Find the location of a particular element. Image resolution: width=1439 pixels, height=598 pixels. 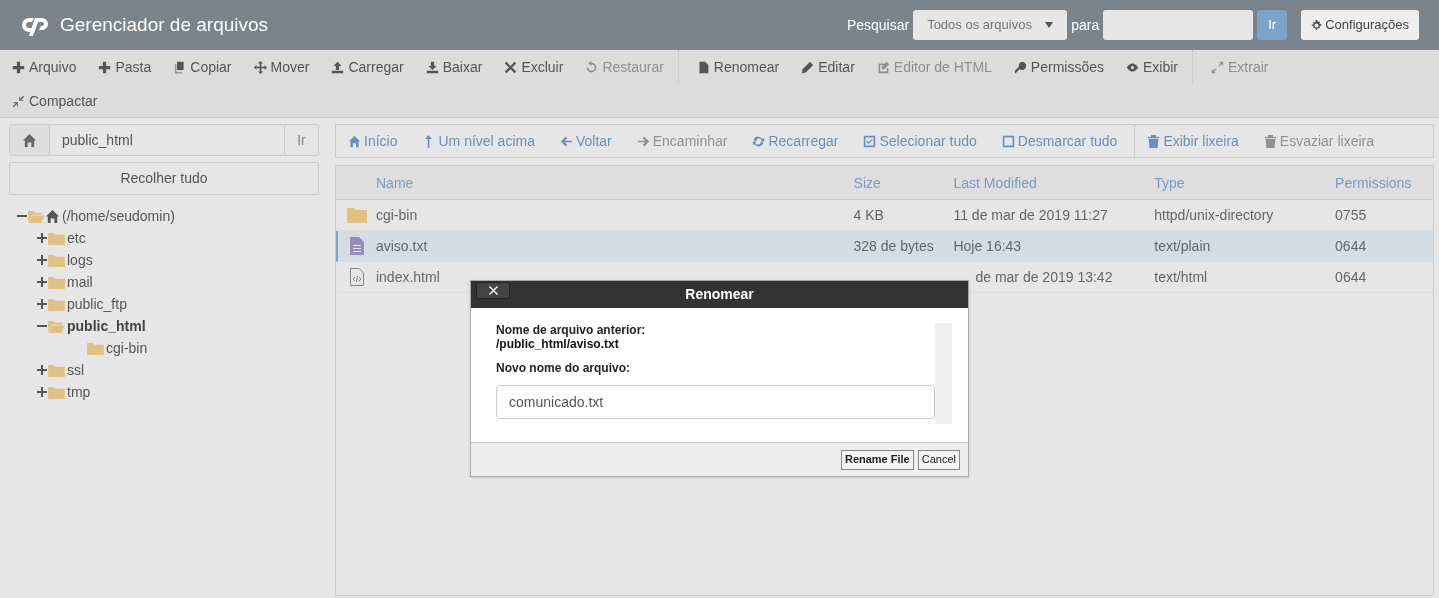

path-go-button: Ir is located at coordinates (301, 140).